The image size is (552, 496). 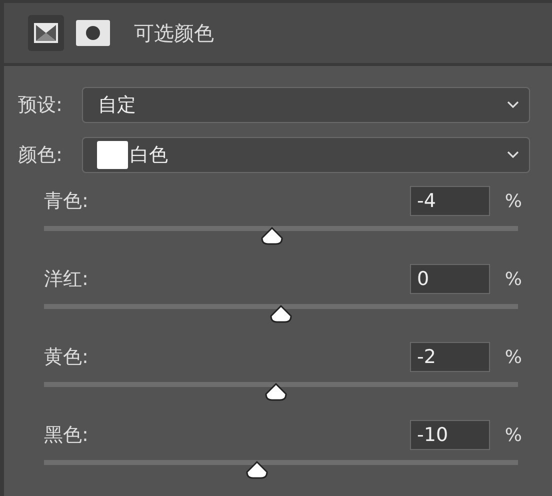 What do you see at coordinates (306, 105) in the screenshot?
I see `preset-dropdown: 自定` at bounding box center [306, 105].